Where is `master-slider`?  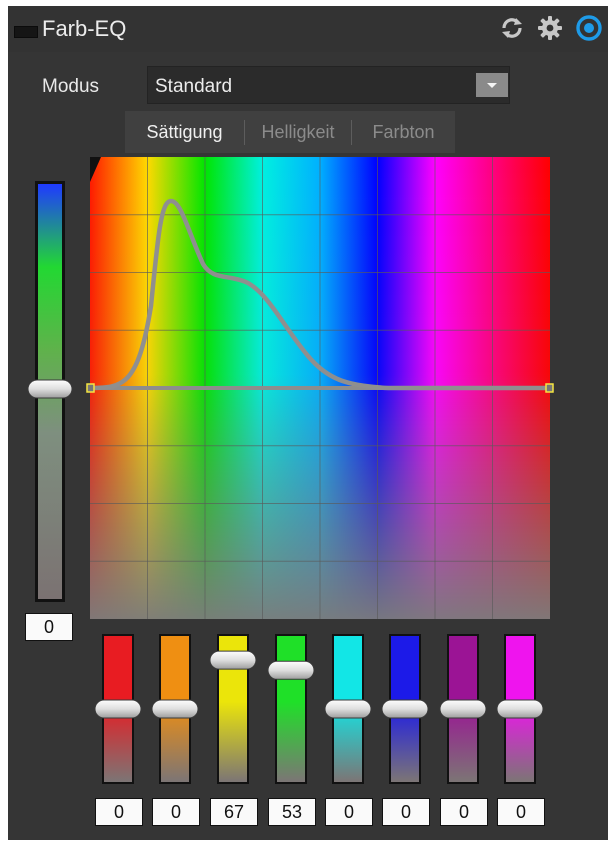
master-slider is located at coordinates (50, 391).